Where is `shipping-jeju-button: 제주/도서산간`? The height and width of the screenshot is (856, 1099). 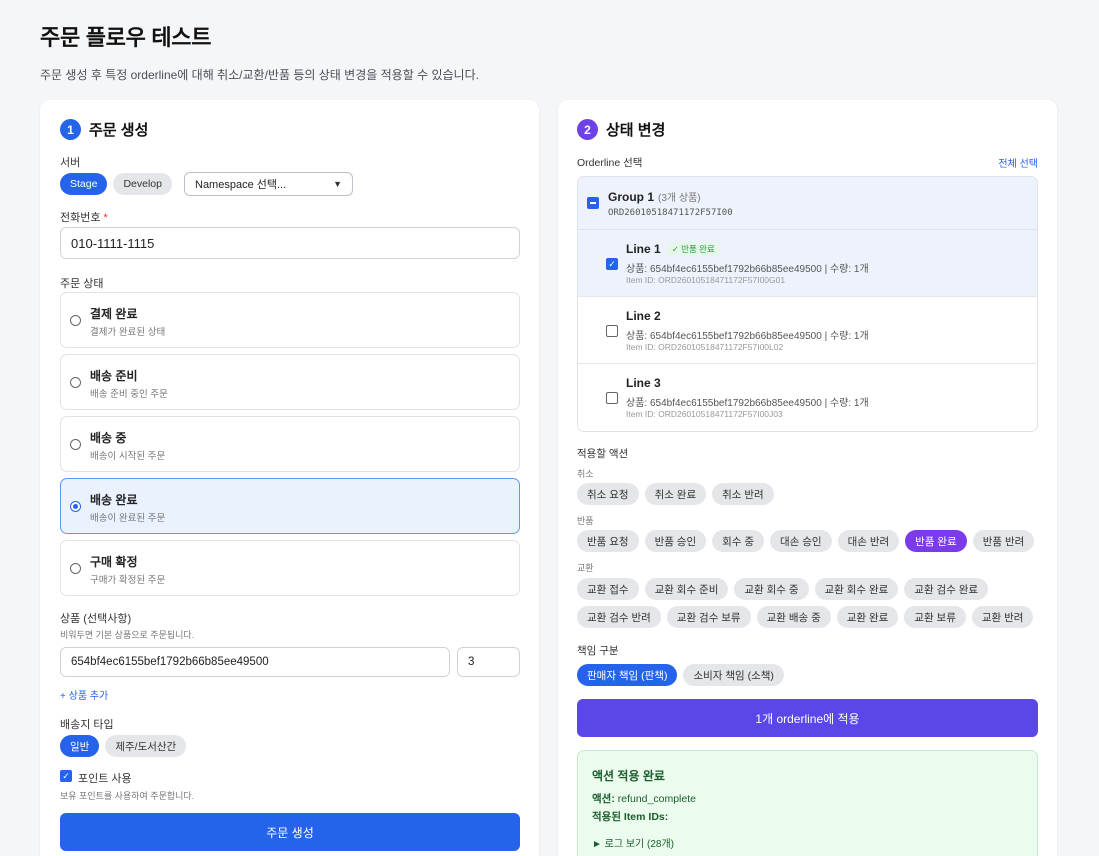 shipping-jeju-button: 제주/도서산간 is located at coordinates (146, 746).